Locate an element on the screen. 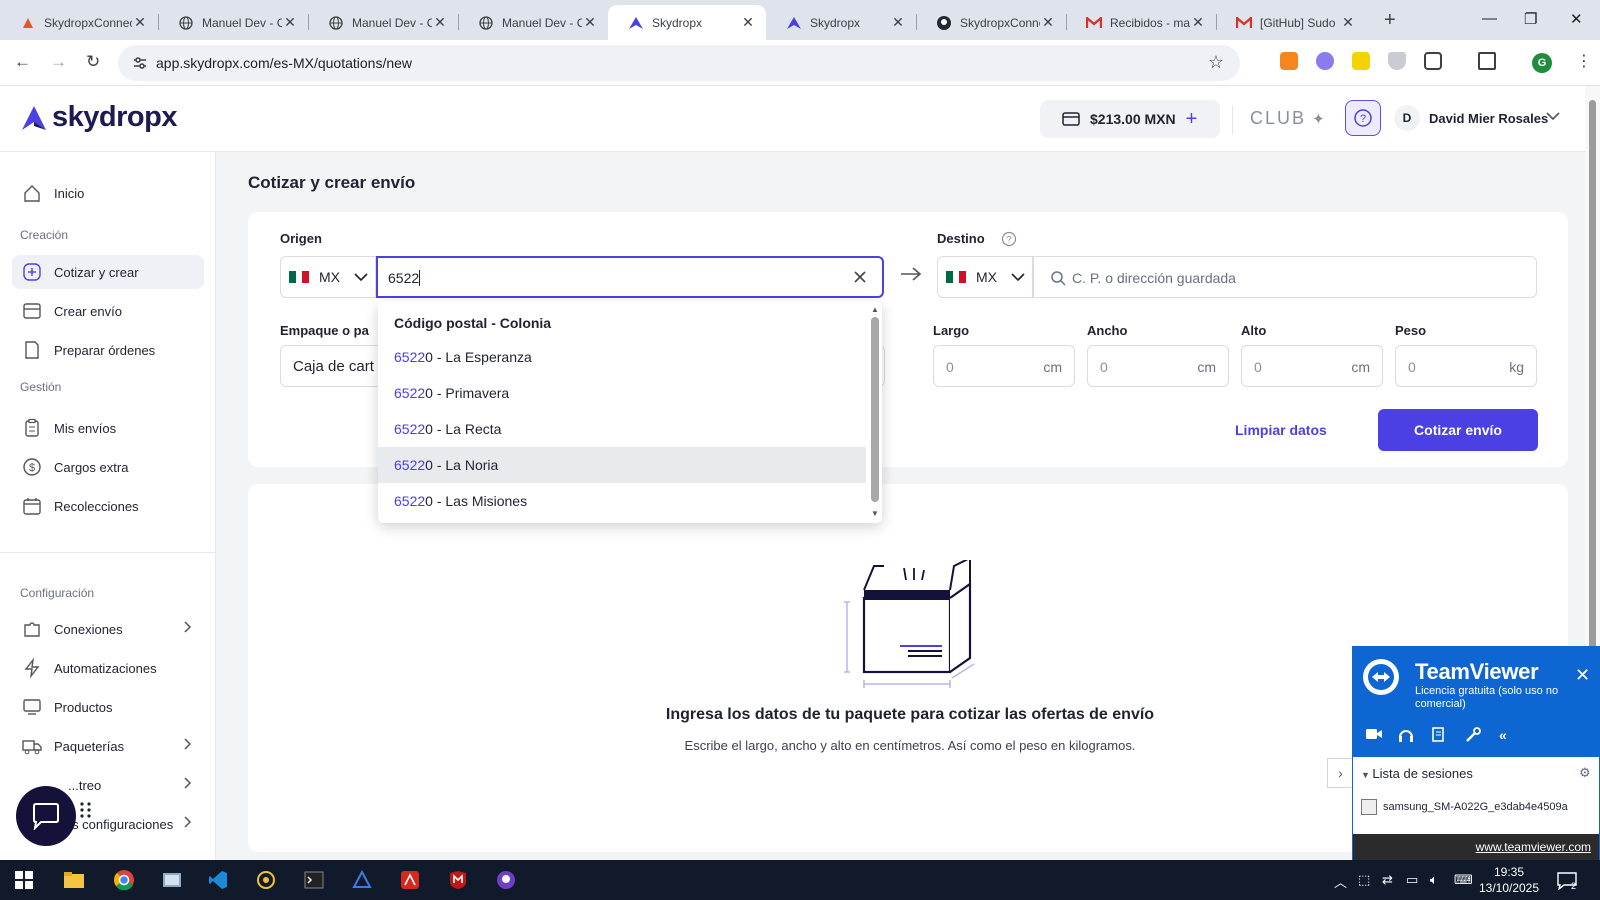  tools-icon is located at coordinates (1473, 736).